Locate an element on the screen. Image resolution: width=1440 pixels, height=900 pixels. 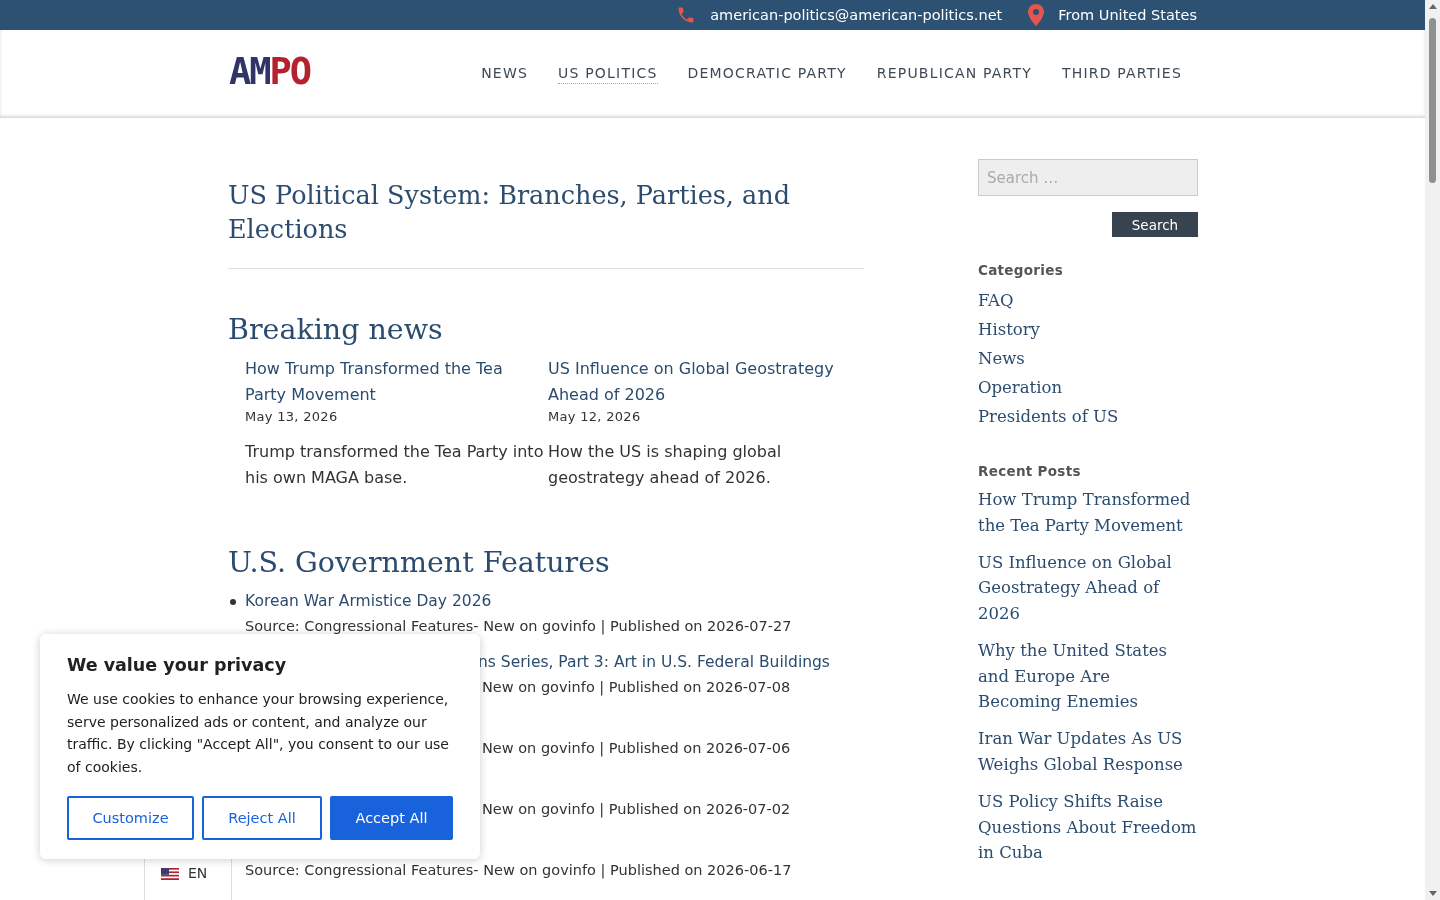
phone-icon is located at coordinates (686, 15).